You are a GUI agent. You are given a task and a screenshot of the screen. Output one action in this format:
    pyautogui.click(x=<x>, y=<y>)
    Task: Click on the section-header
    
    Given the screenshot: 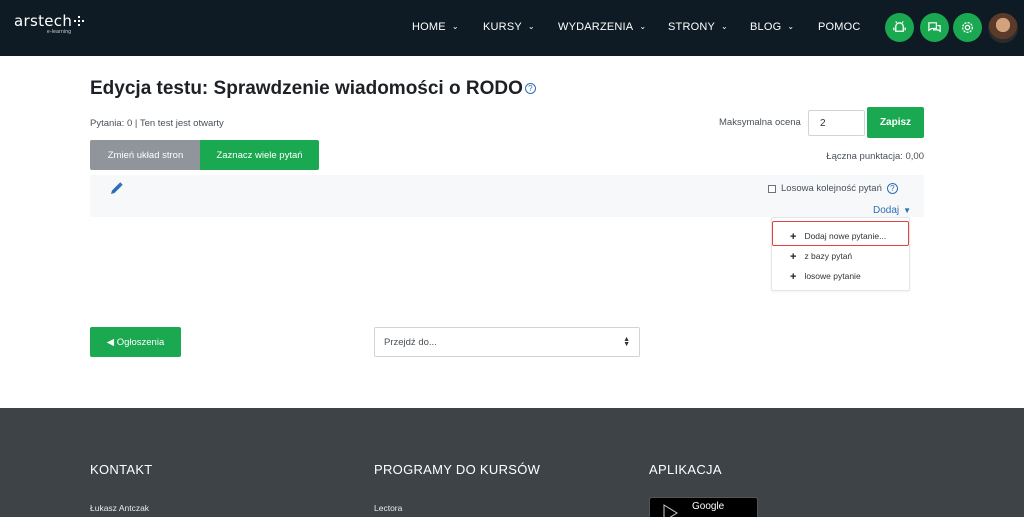 What is the action you would take?
    pyautogui.click(x=507, y=196)
    